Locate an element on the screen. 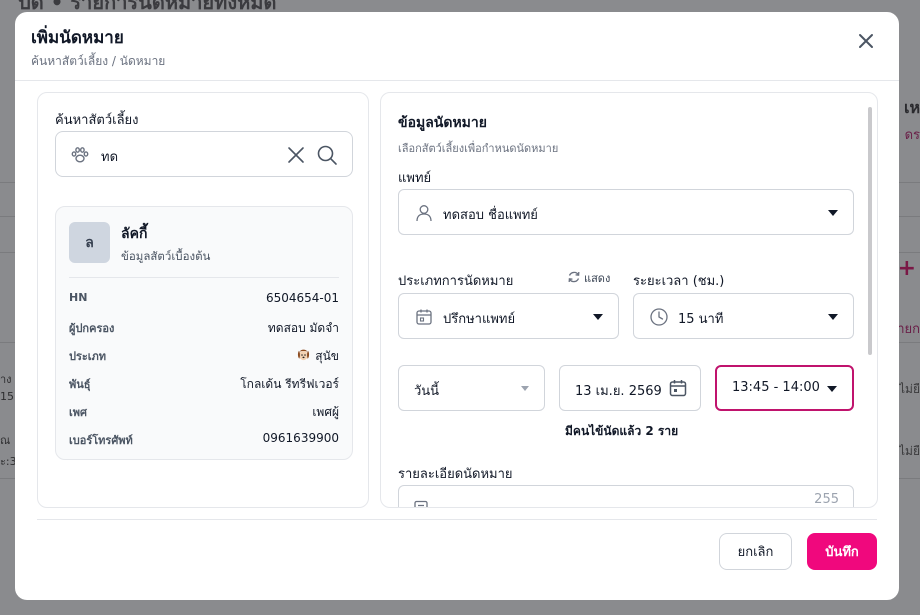 Image resolution: width=920 pixels, height=615 pixels. dog-icon is located at coordinates (304, 355).